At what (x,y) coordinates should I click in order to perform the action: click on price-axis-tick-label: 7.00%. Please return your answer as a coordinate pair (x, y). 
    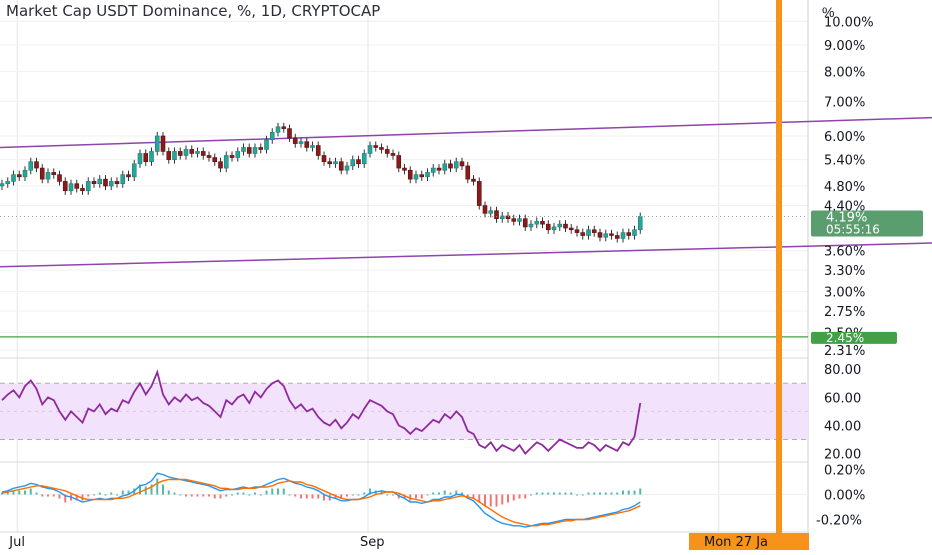
    Looking at the image, I should click on (844, 102).